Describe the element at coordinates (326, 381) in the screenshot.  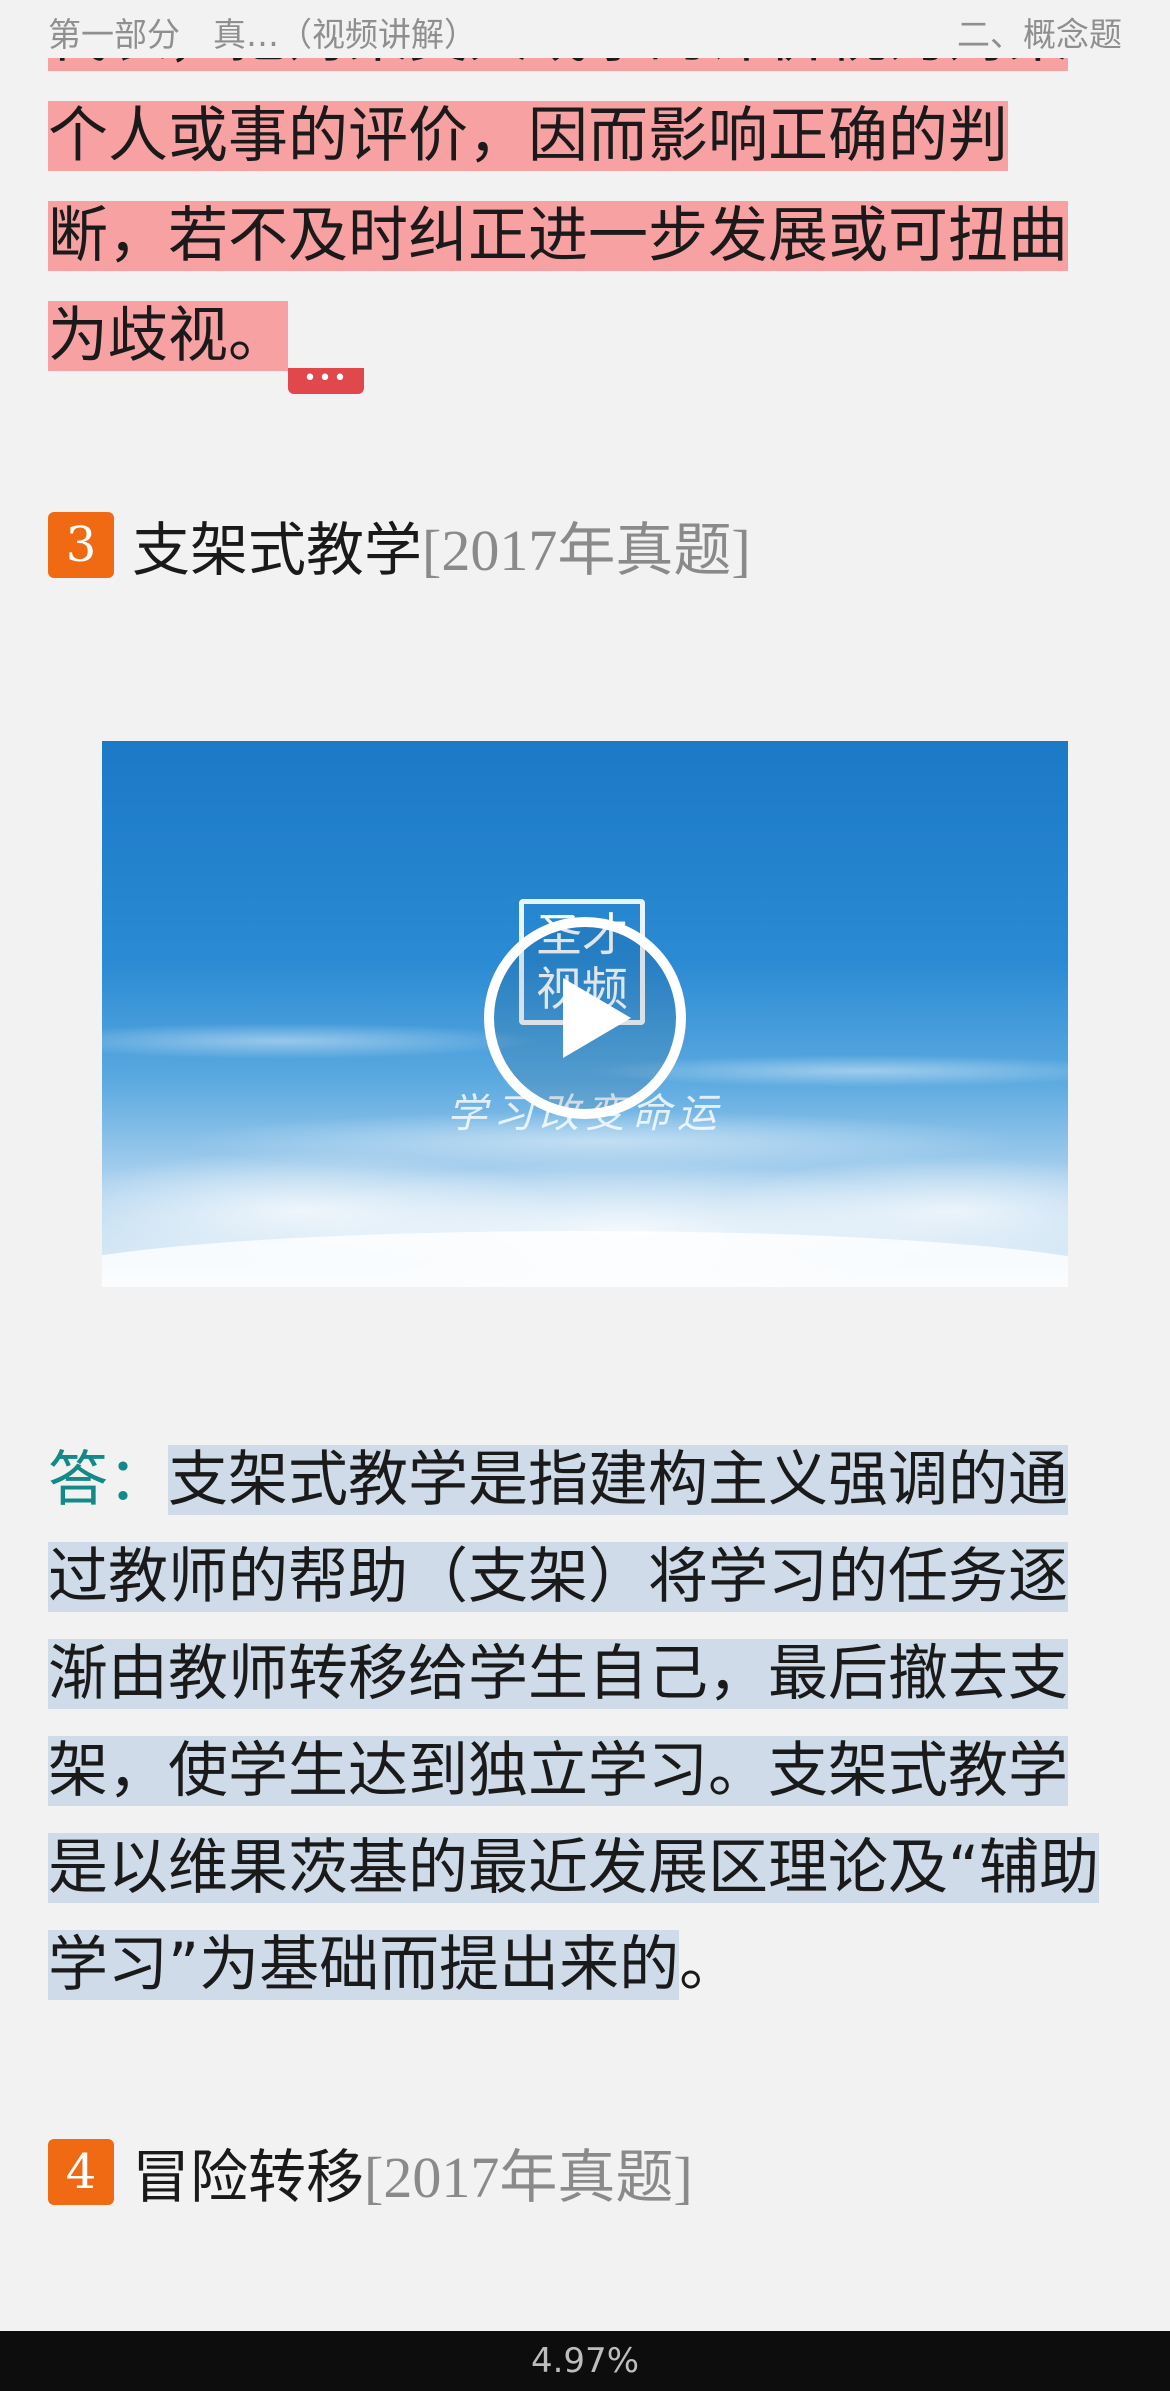
I see `highlight-more-button: •••` at that location.